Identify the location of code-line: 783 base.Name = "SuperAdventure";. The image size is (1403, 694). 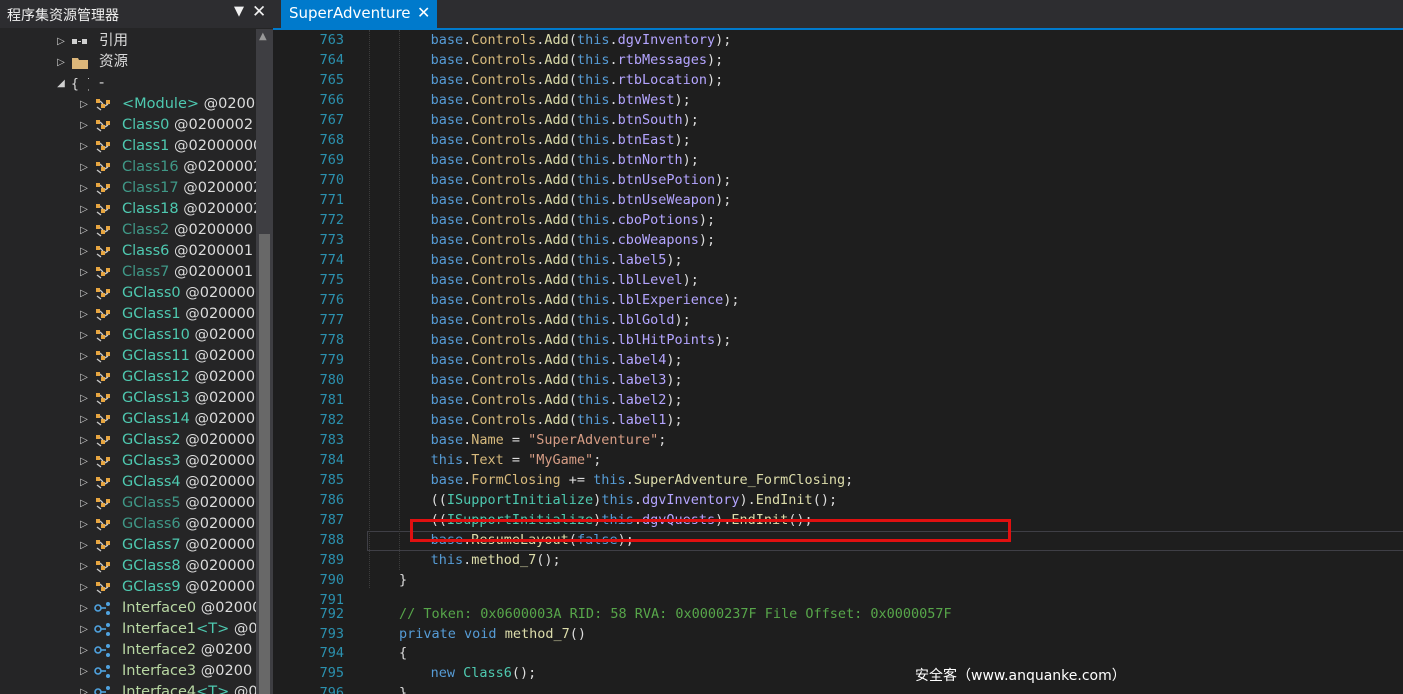
(838, 440).